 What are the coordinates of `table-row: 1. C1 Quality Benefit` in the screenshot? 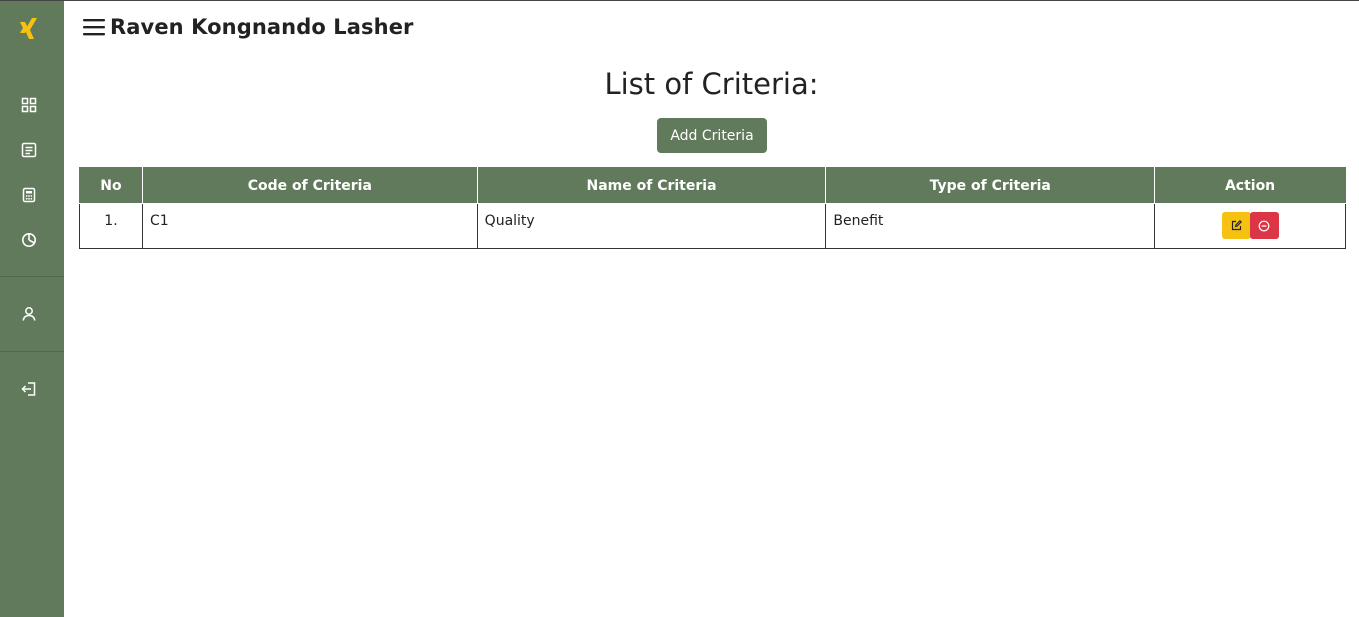 It's located at (712, 226).